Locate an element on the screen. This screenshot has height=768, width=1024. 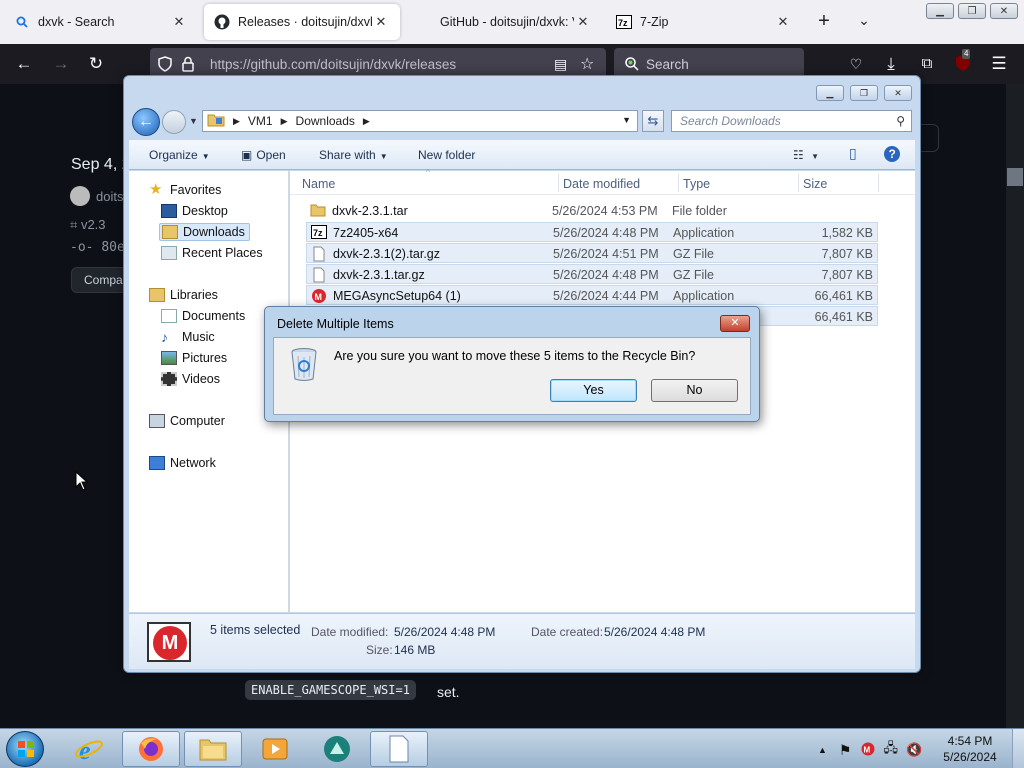
network-tray-icon: 🖧 is located at coordinates (890, 750).